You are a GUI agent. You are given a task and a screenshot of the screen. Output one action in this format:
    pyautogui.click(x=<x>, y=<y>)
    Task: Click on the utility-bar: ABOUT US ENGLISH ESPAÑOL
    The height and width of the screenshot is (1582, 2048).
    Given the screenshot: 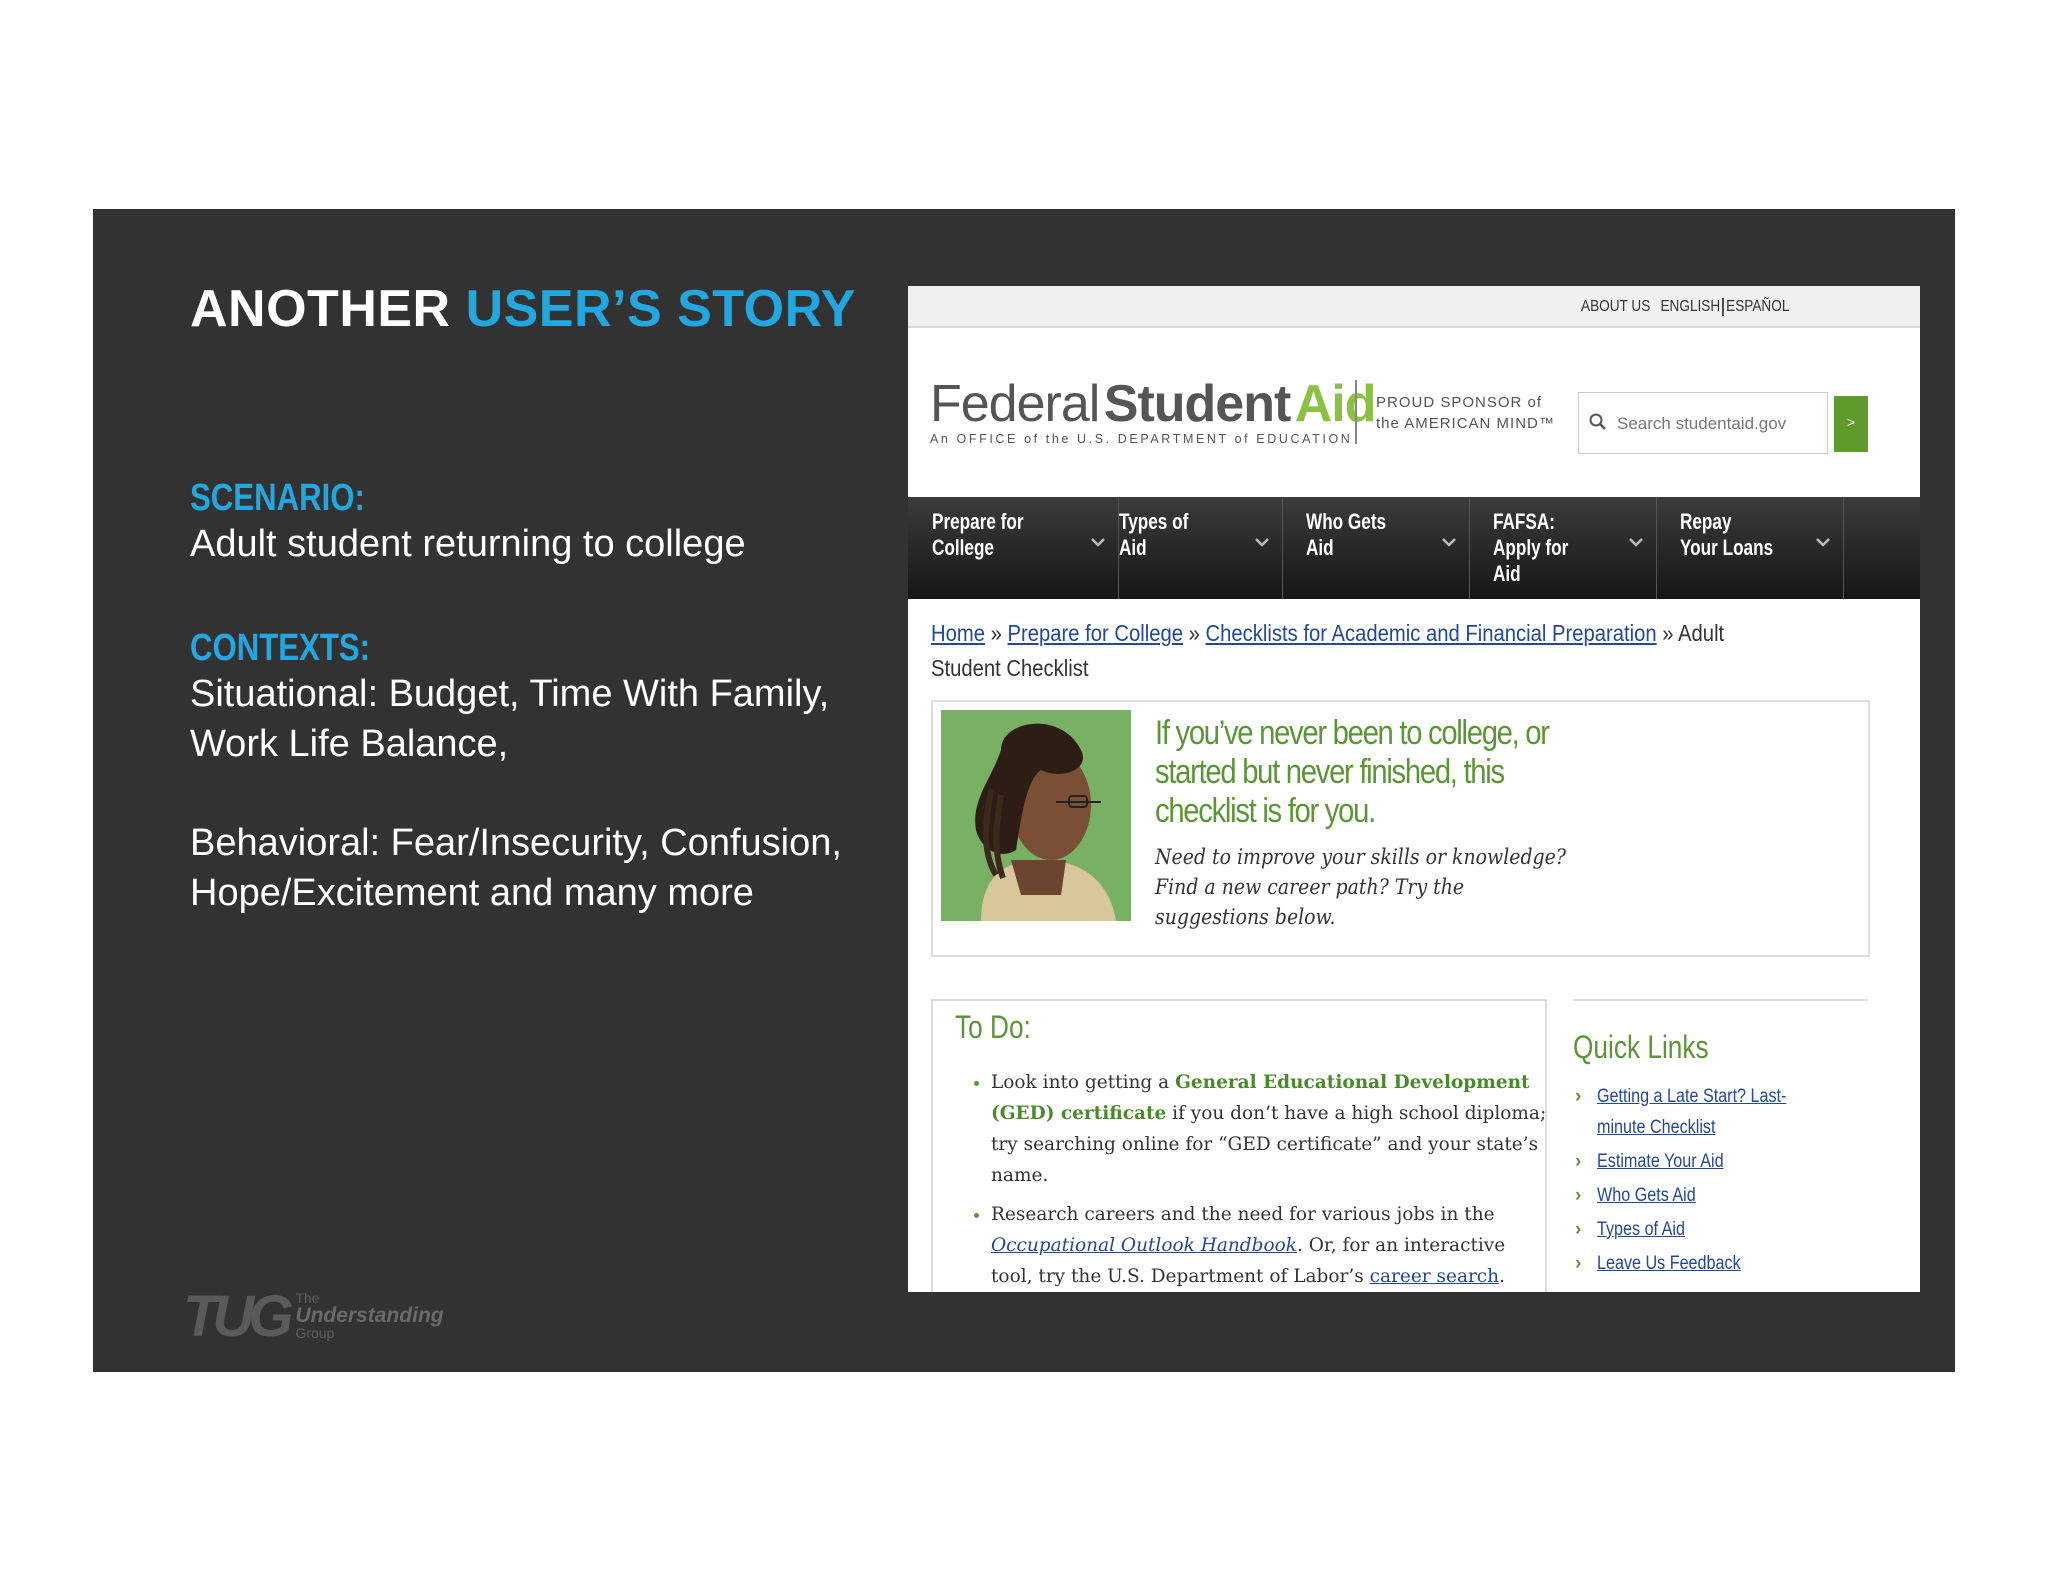 What is the action you would take?
    pyautogui.click(x=1414, y=307)
    